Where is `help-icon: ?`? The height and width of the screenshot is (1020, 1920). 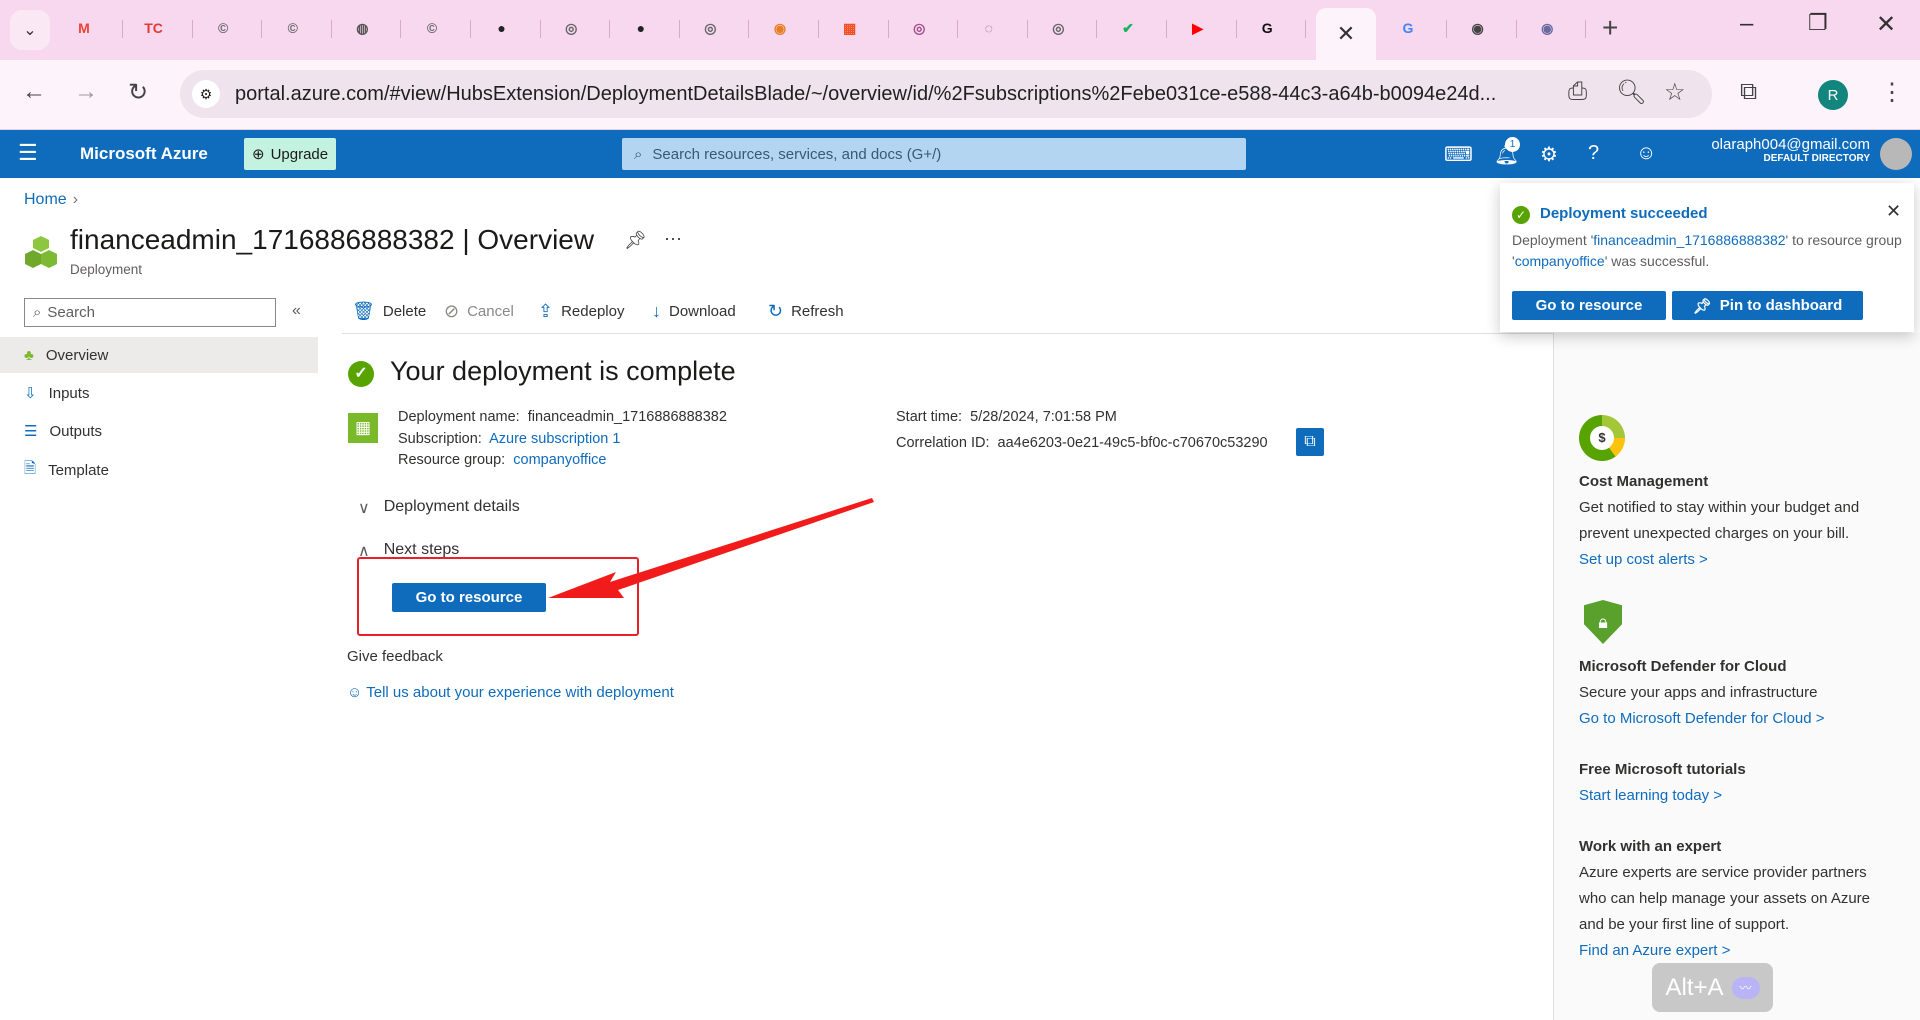 help-icon: ? is located at coordinates (1593, 153).